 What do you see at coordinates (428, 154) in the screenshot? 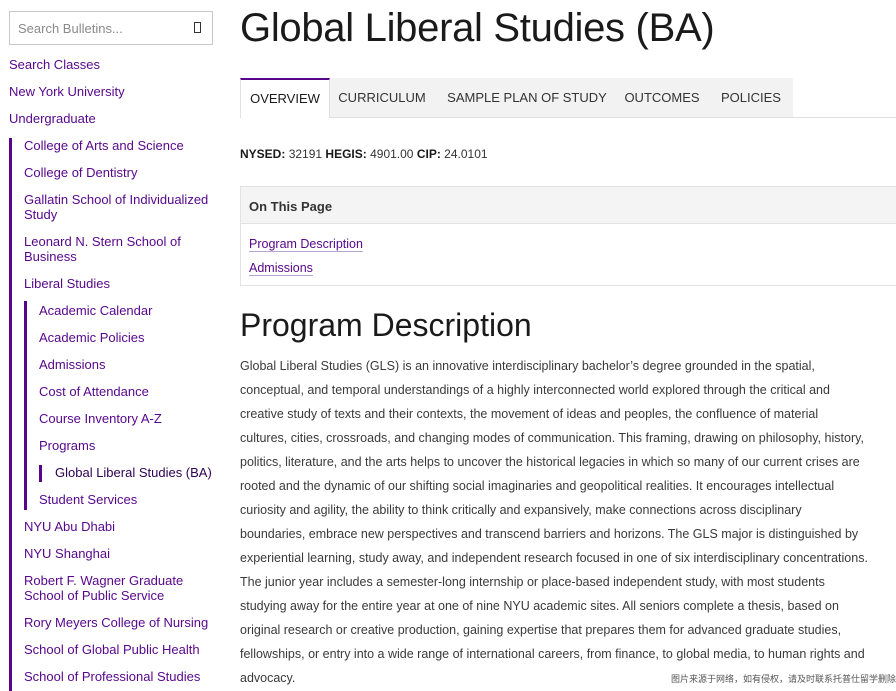
I see `cip-label: CIP:` at bounding box center [428, 154].